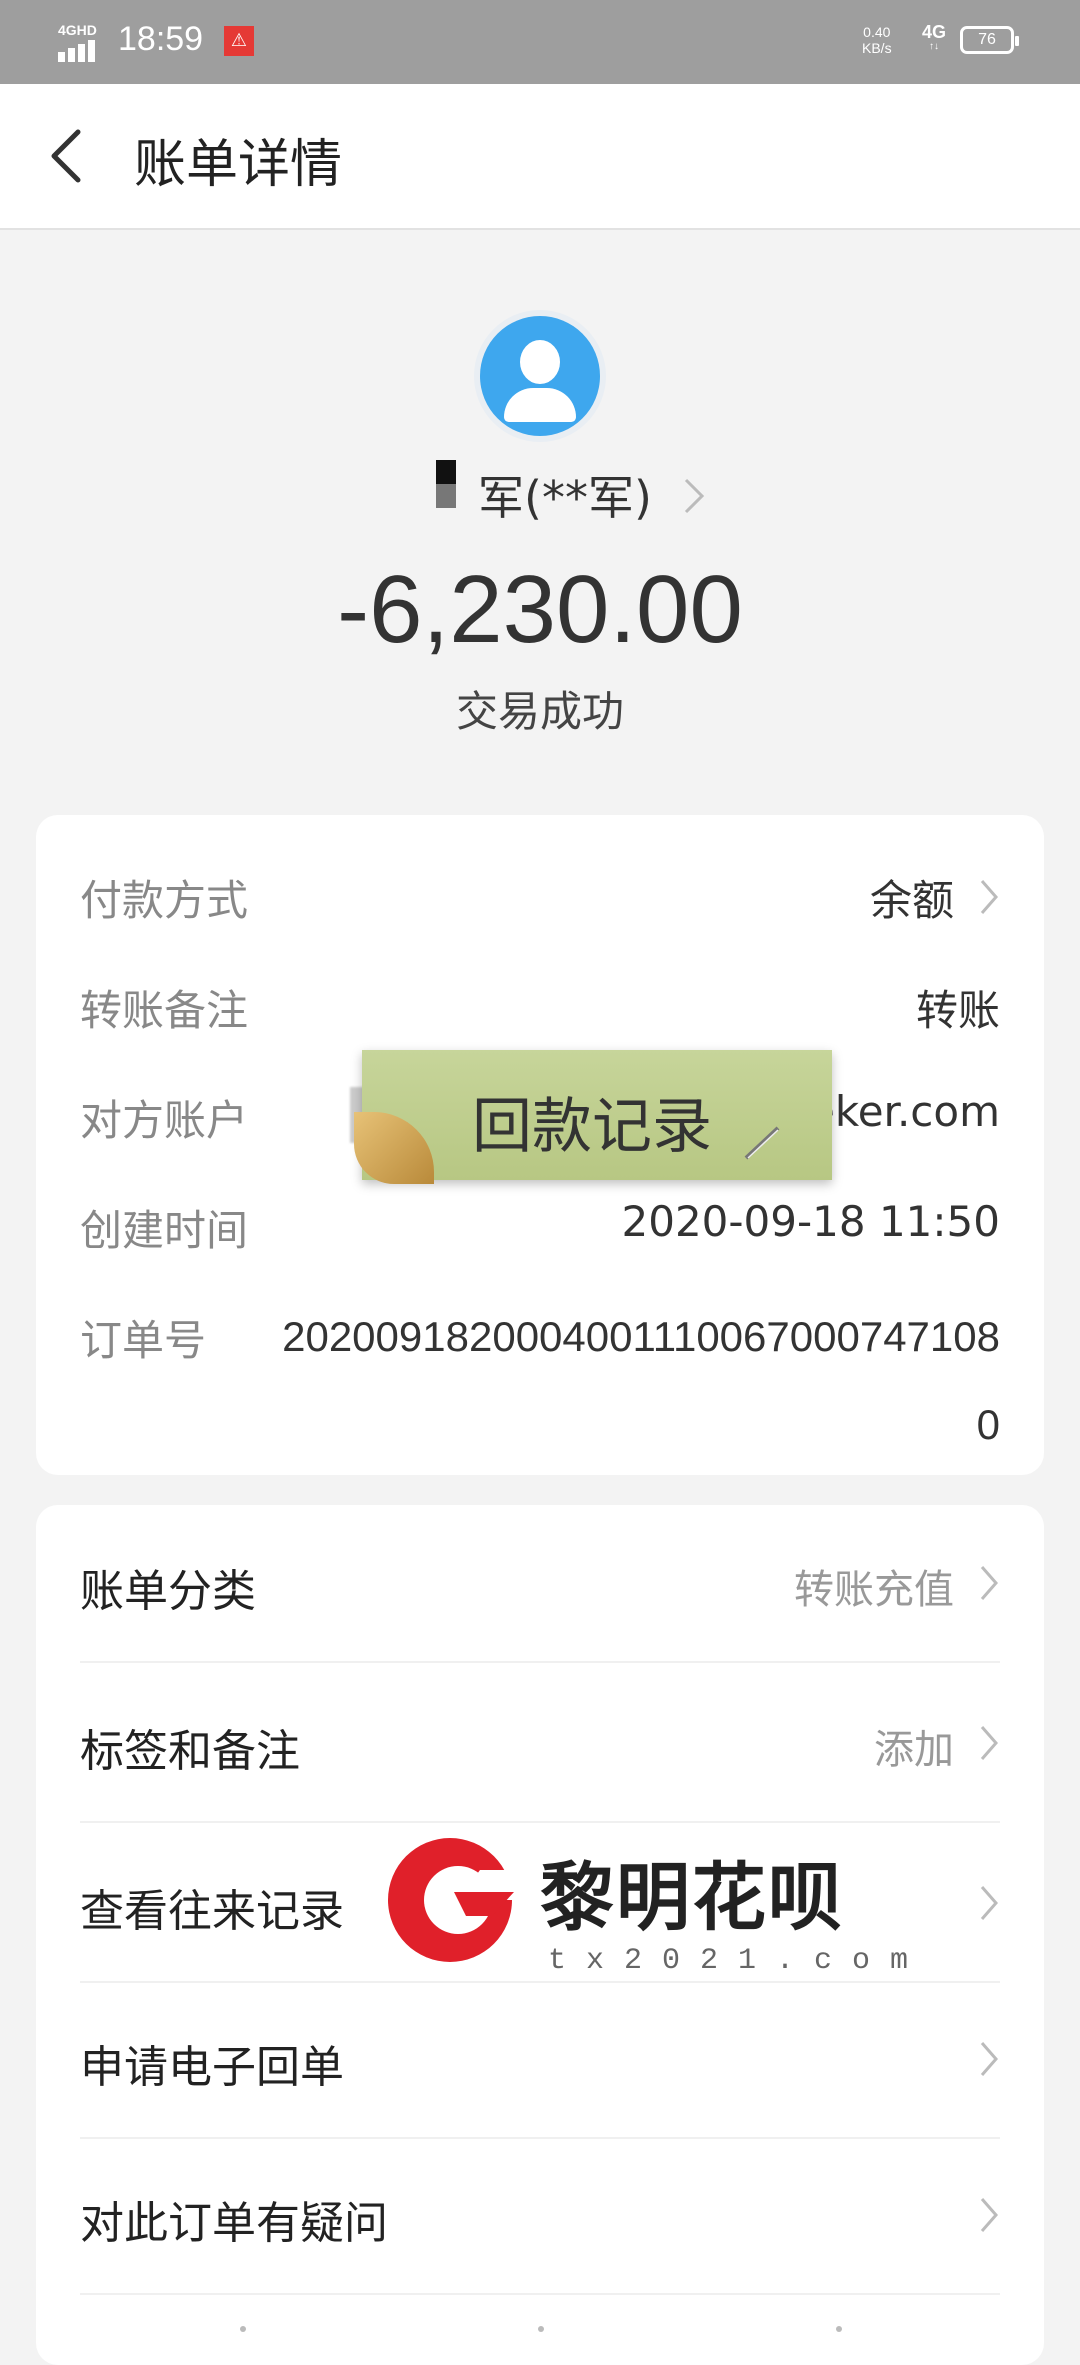 This screenshot has height=2365, width=1080. What do you see at coordinates (83, 42) in the screenshot?
I see `signal-icon: 4GHD` at bounding box center [83, 42].